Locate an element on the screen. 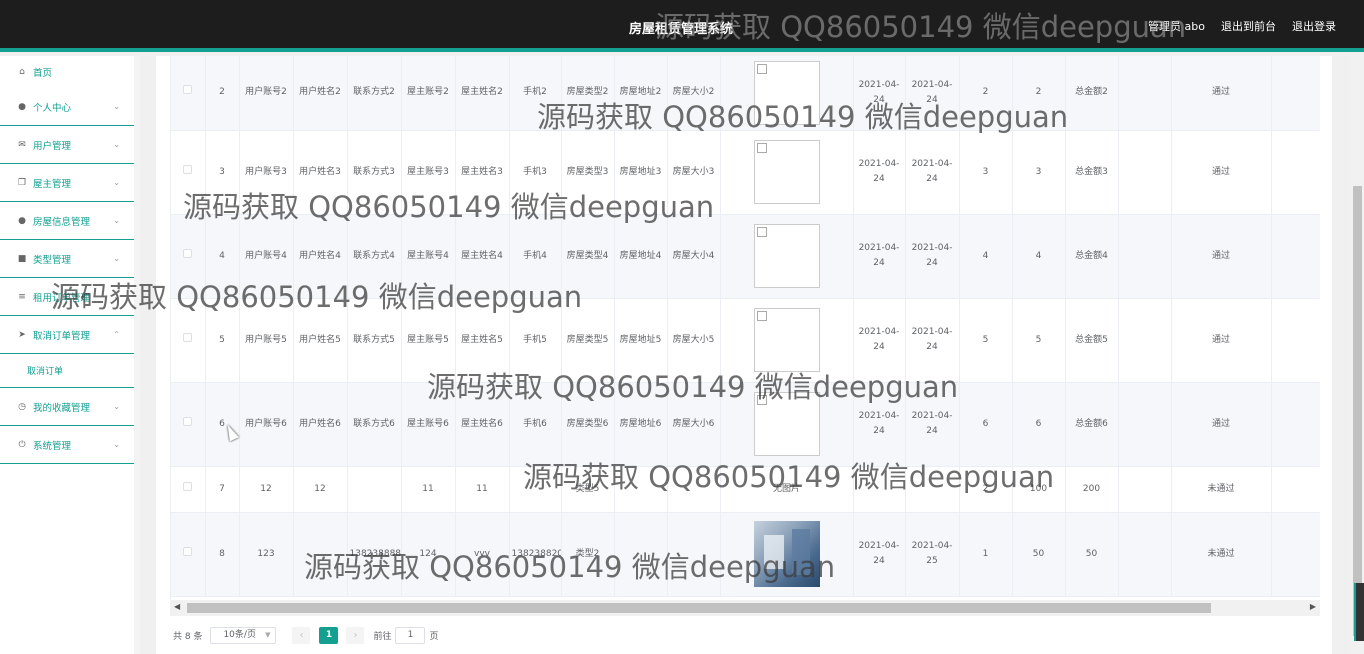 The width and height of the screenshot is (1364, 654). table-cell: 总金额4 is located at coordinates (1092, 256).